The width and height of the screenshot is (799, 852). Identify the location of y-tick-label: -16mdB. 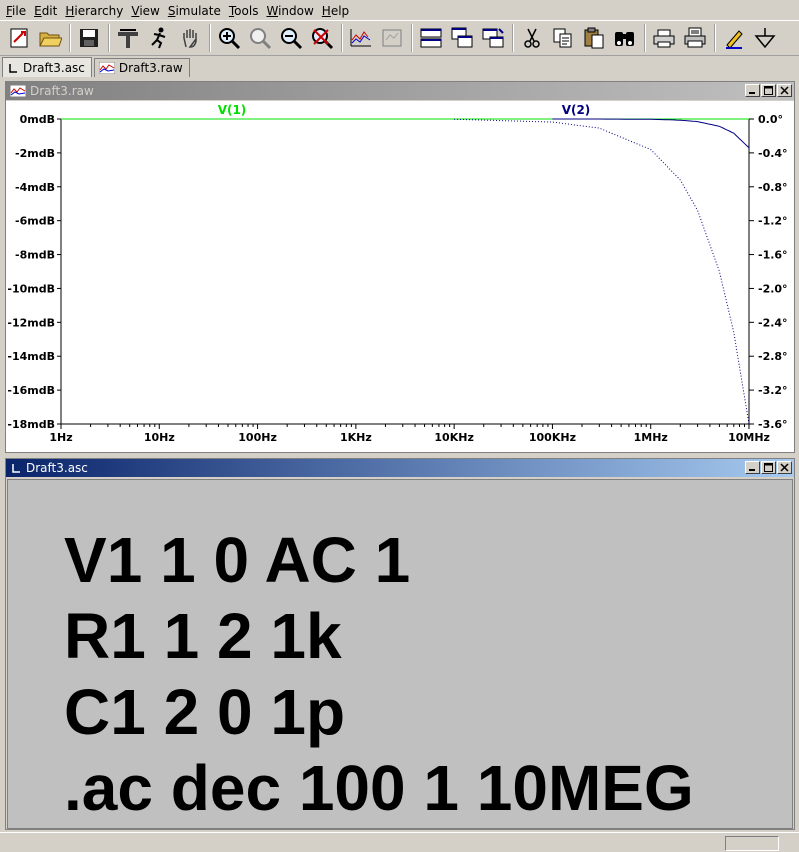
(31, 390).